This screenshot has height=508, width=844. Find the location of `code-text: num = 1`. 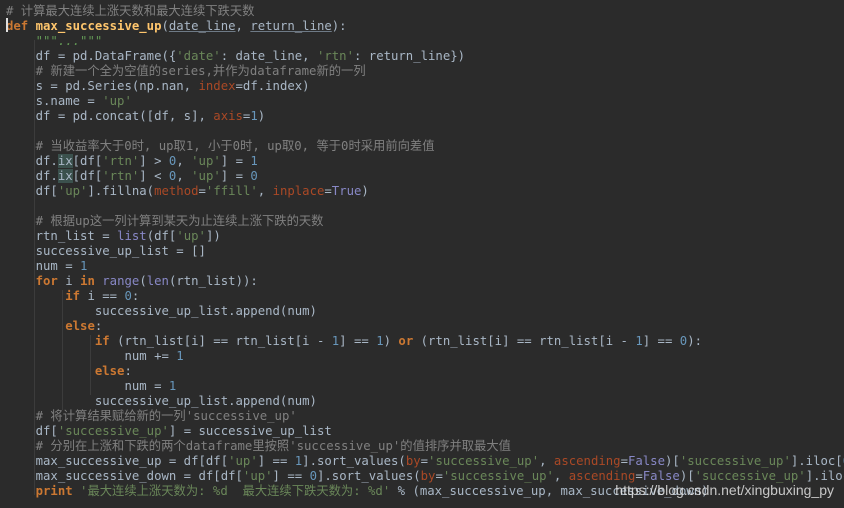

code-text: num = 1 is located at coordinates (47, 266).